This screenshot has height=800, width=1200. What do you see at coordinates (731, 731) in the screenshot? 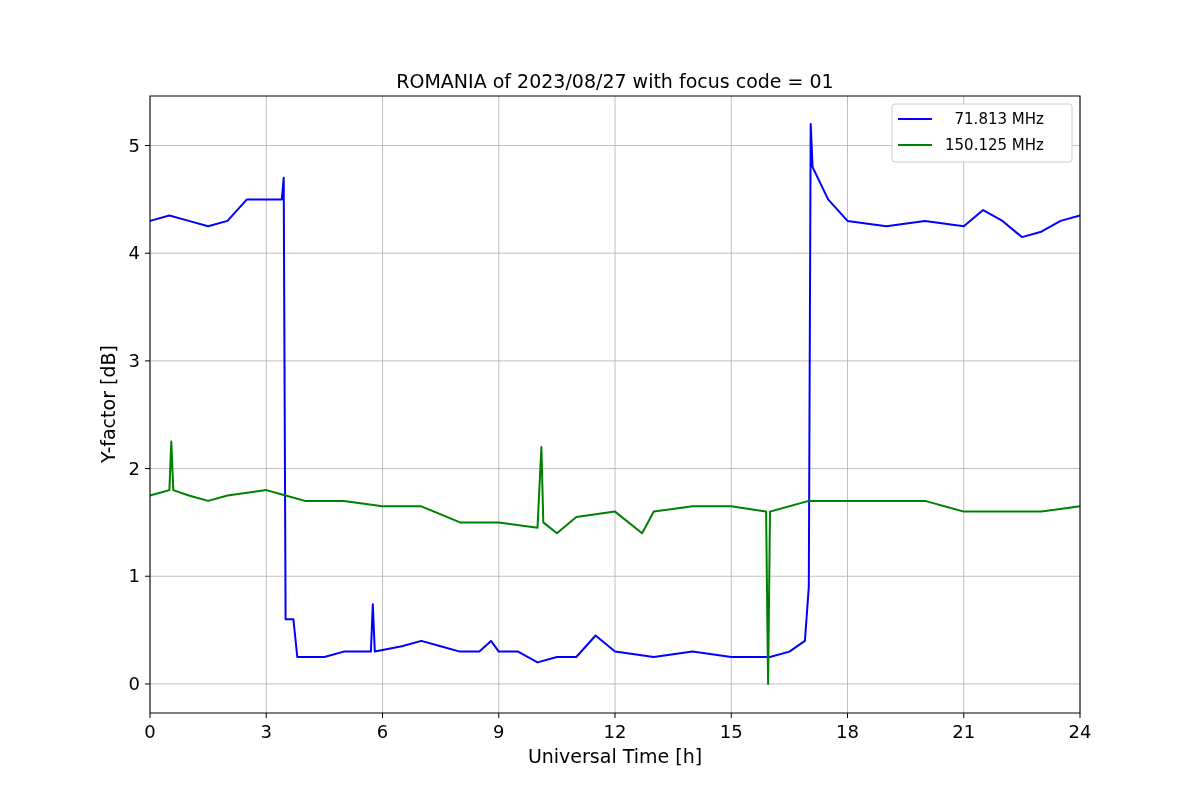
I see `x-tick-label: 15` at bounding box center [731, 731].